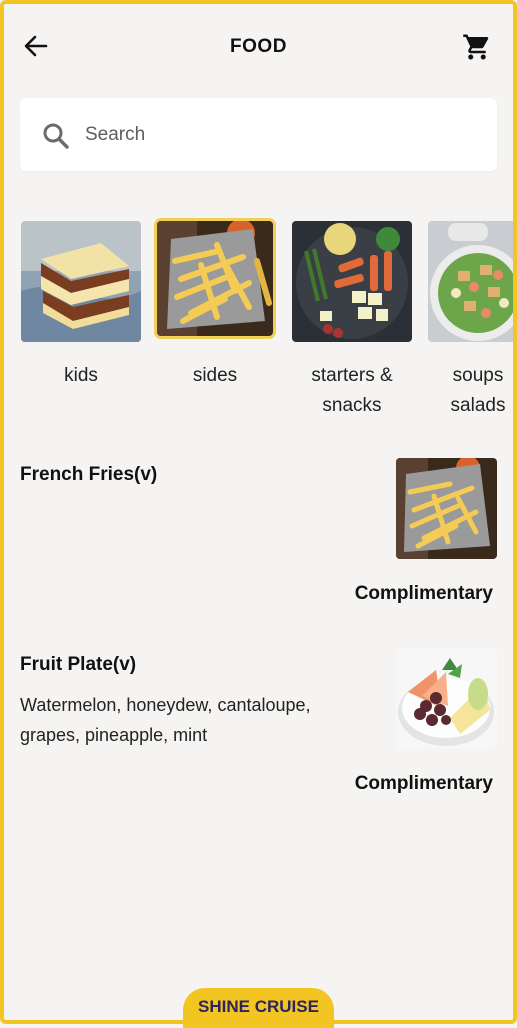  I want to click on brand-badge: SHINE CRUISE, so click(258, 1008).